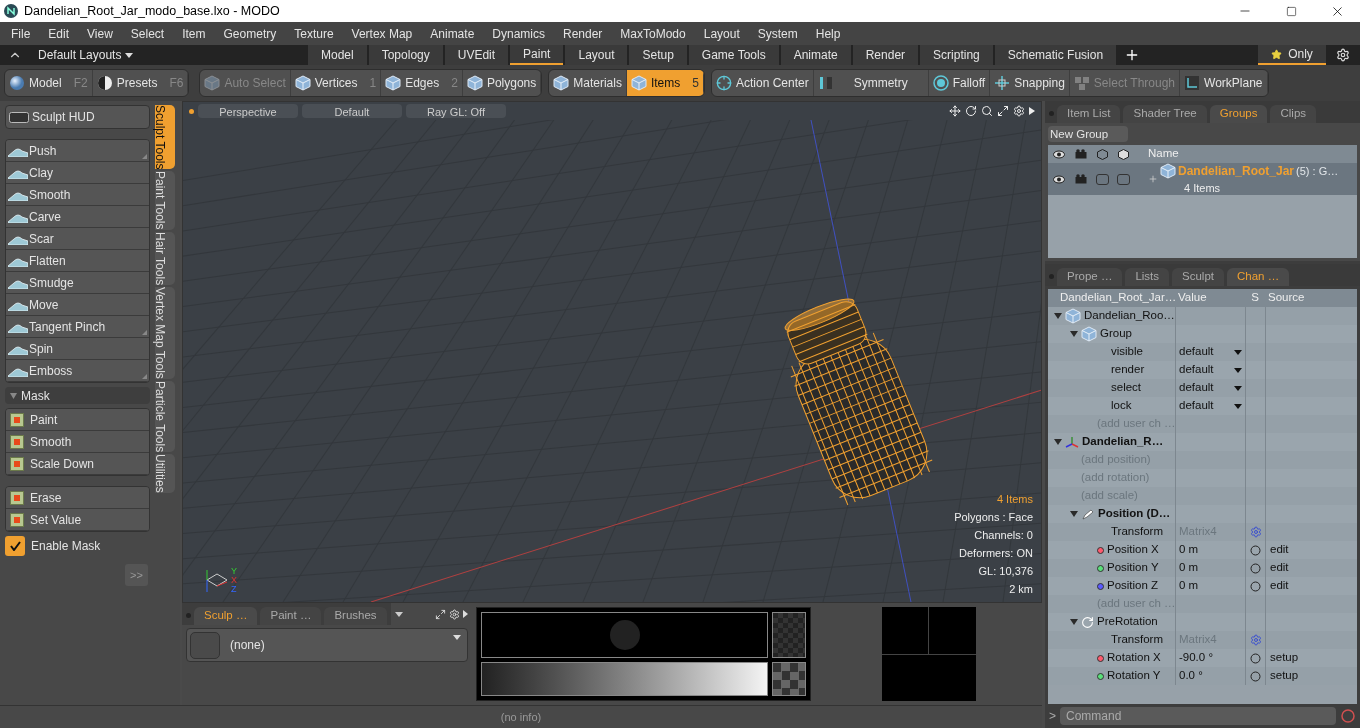 Image resolution: width=1360 pixels, height=728 pixels. What do you see at coordinates (77, 349) in the screenshot?
I see `sculpt-tool-button: Spin` at bounding box center [77, 349].